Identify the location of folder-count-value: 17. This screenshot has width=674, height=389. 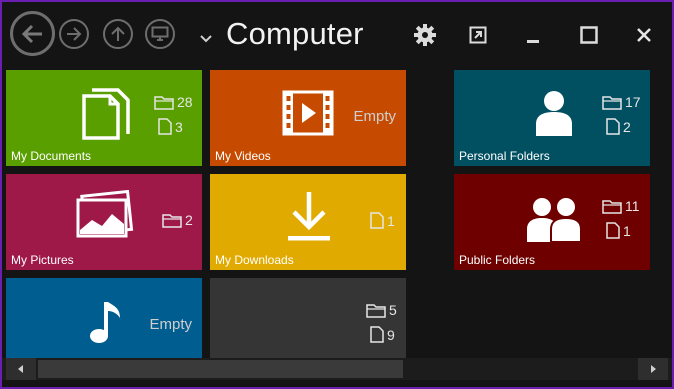
(633, 102).